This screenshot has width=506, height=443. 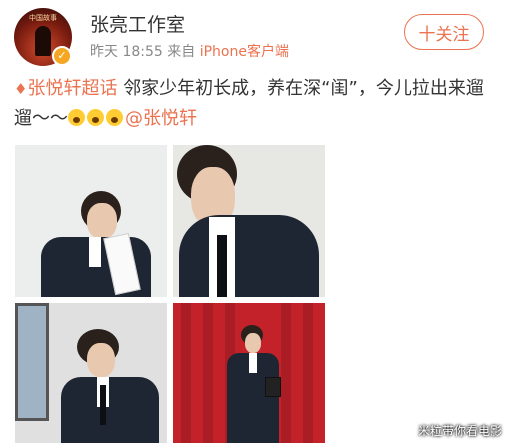 I want to click on topic-diamond-icon: ♦, so click(x=21, y=89).